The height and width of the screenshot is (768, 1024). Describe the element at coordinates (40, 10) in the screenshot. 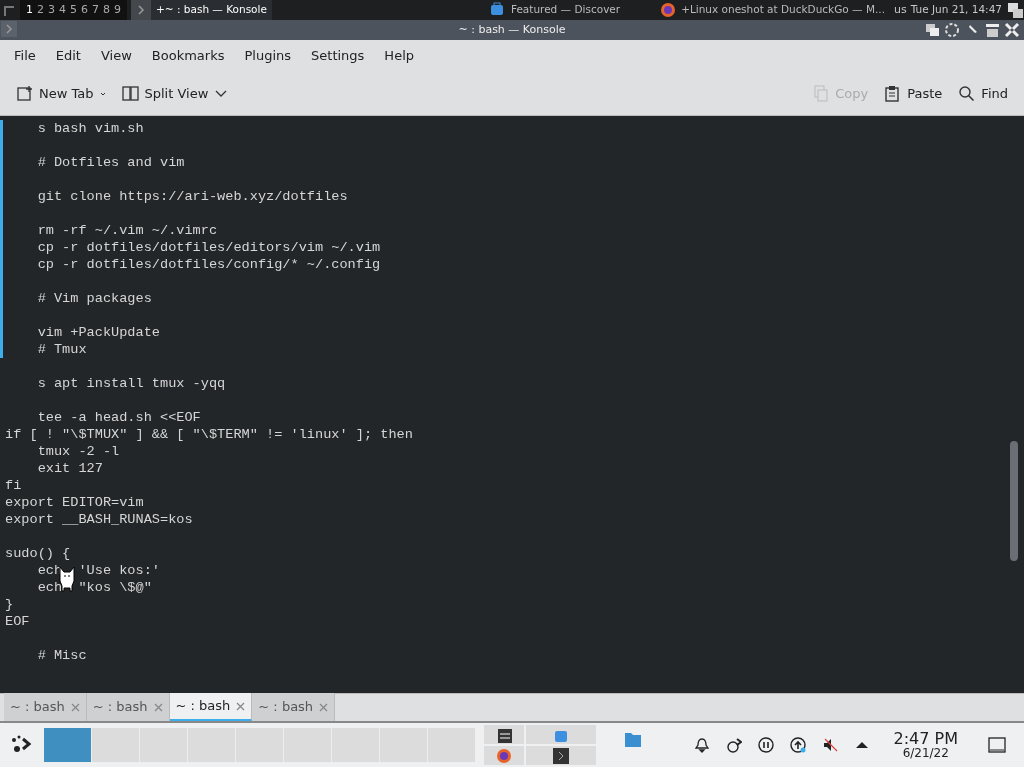

I see `desktop-number: 2` at that location.